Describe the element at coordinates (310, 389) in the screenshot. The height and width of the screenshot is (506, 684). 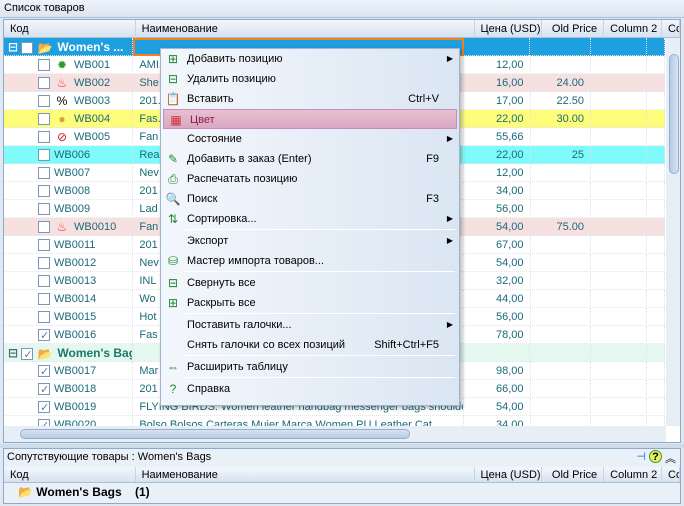
I see `menu-item: ? Справка` at that location.